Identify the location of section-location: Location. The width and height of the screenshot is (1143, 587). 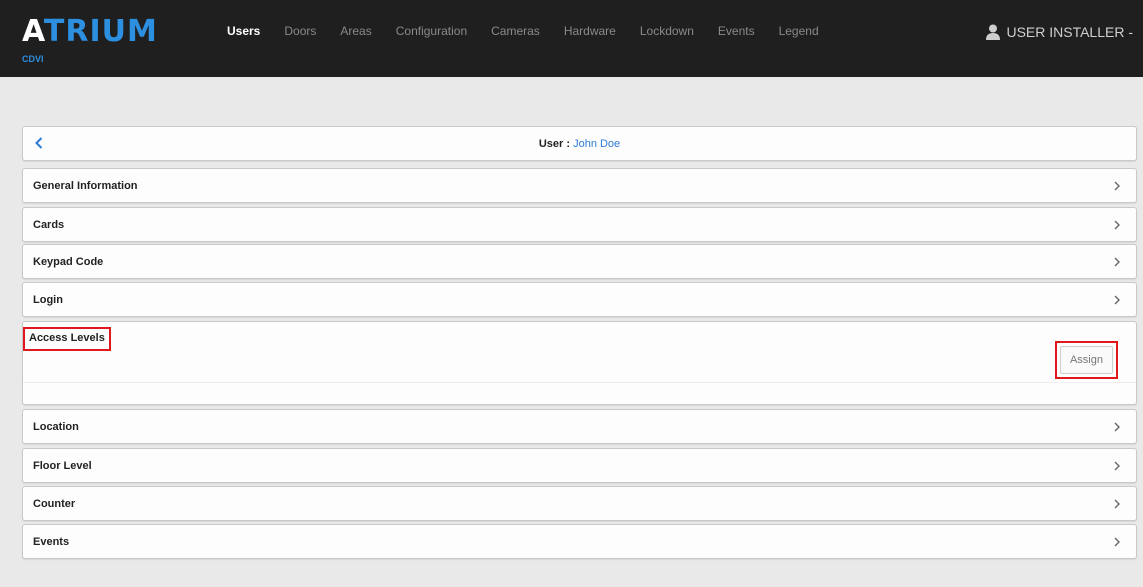
(579, 426).